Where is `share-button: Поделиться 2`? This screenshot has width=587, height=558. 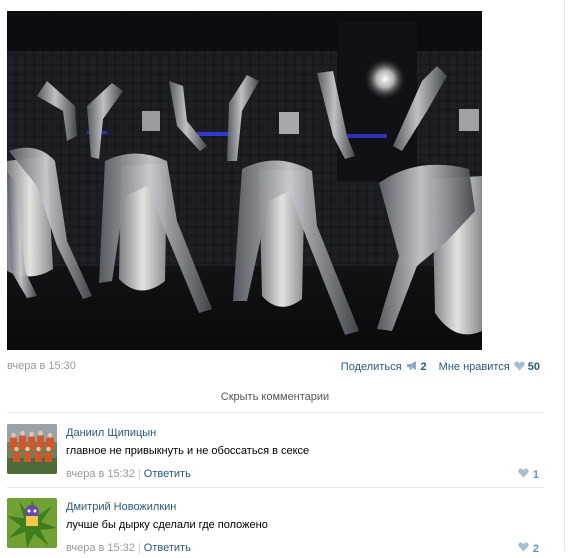 share-button: Поделиться 2 is located at coordinates (384, 367).